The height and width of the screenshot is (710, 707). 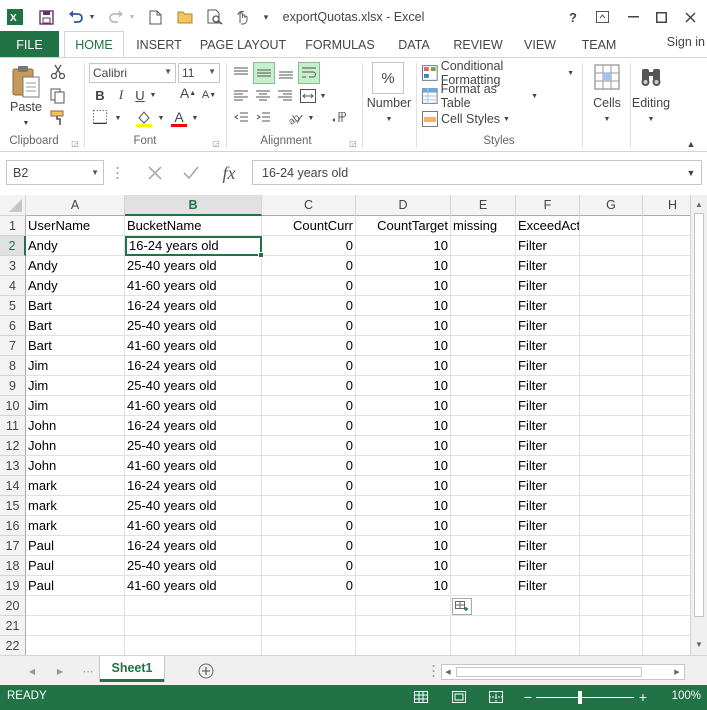 What do you see at coordinates (241, 118) in the screenshot?
I see `decrease-indent-icon` at bounding box center [241, 118].